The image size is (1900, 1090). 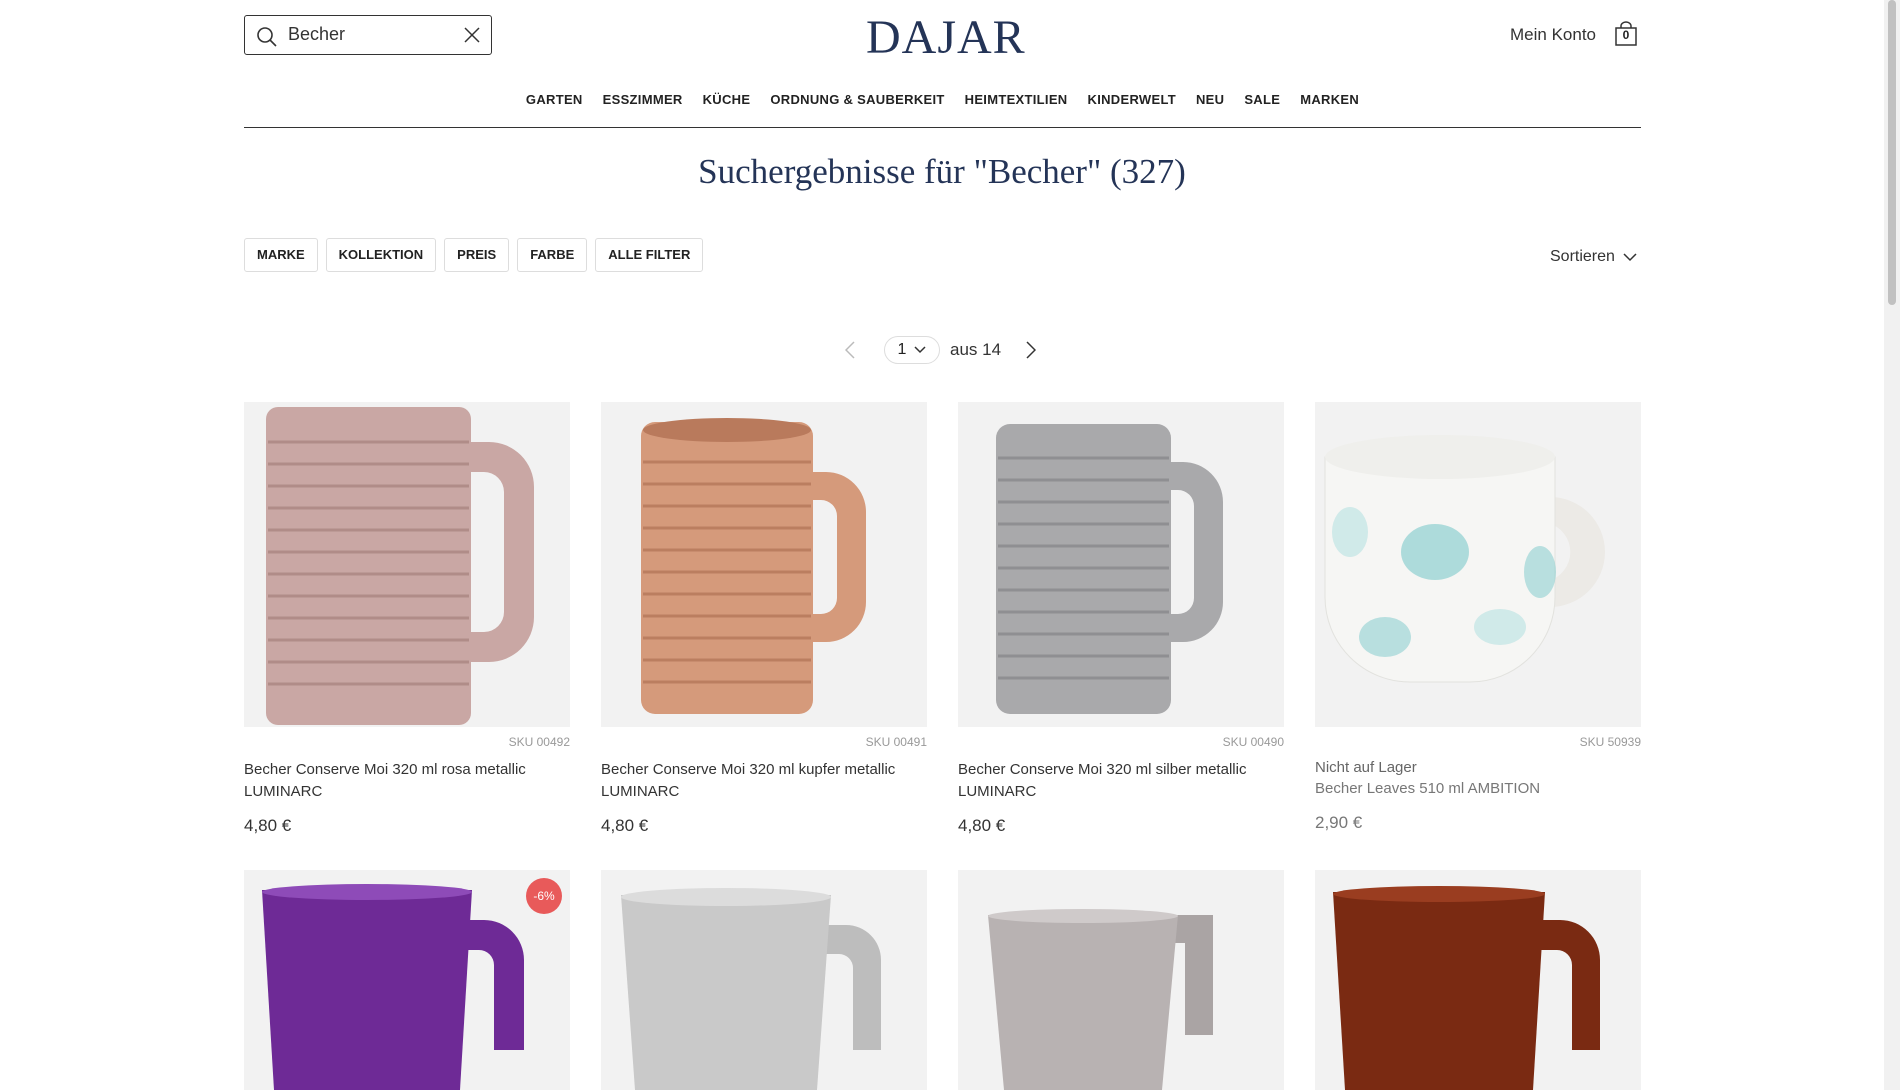 What do you see at coordinates (477, 255) in the screenshot?
I see `filter-preis: PREIS` at bounding box center [477, 255].